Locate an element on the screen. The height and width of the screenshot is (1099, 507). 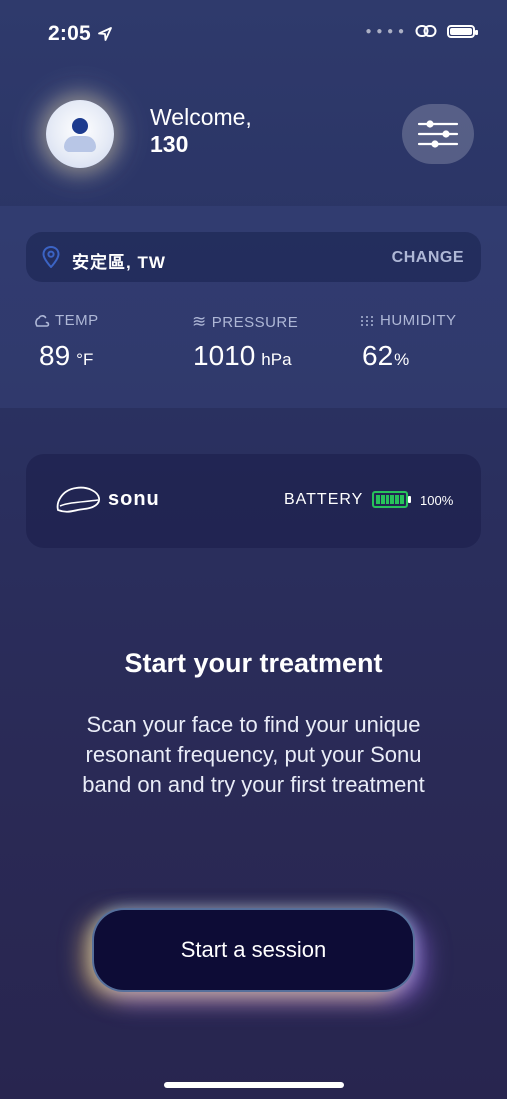
status-time: 2:05 is located at coordinates (80, 34).